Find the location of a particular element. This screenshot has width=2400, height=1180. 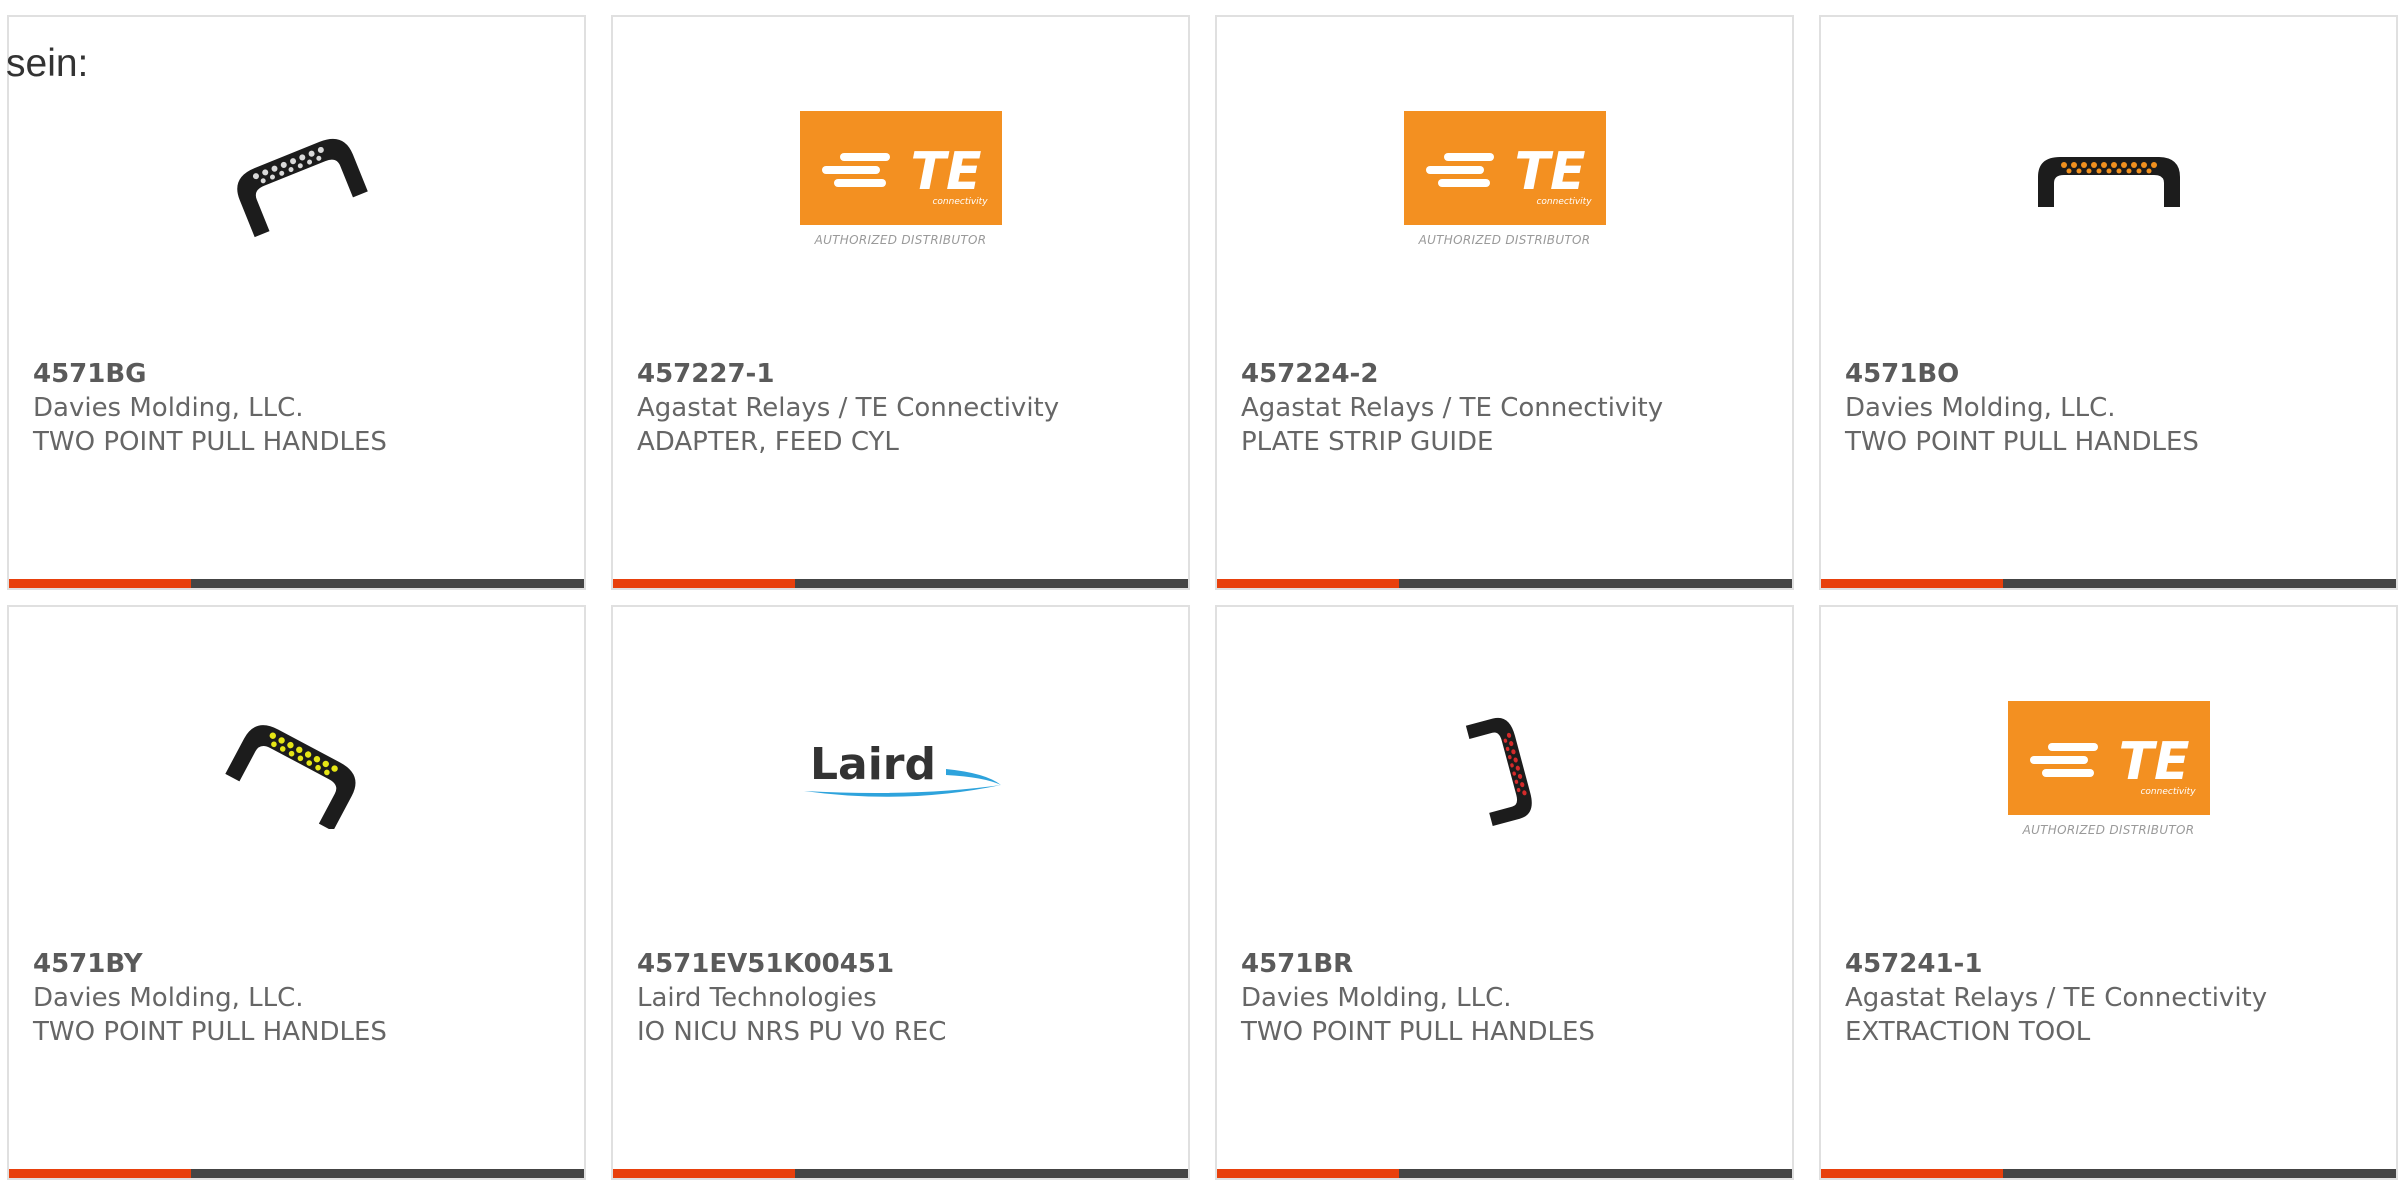

description: PLATE STRIP GUIDE is located at coordinates (1367, 442).